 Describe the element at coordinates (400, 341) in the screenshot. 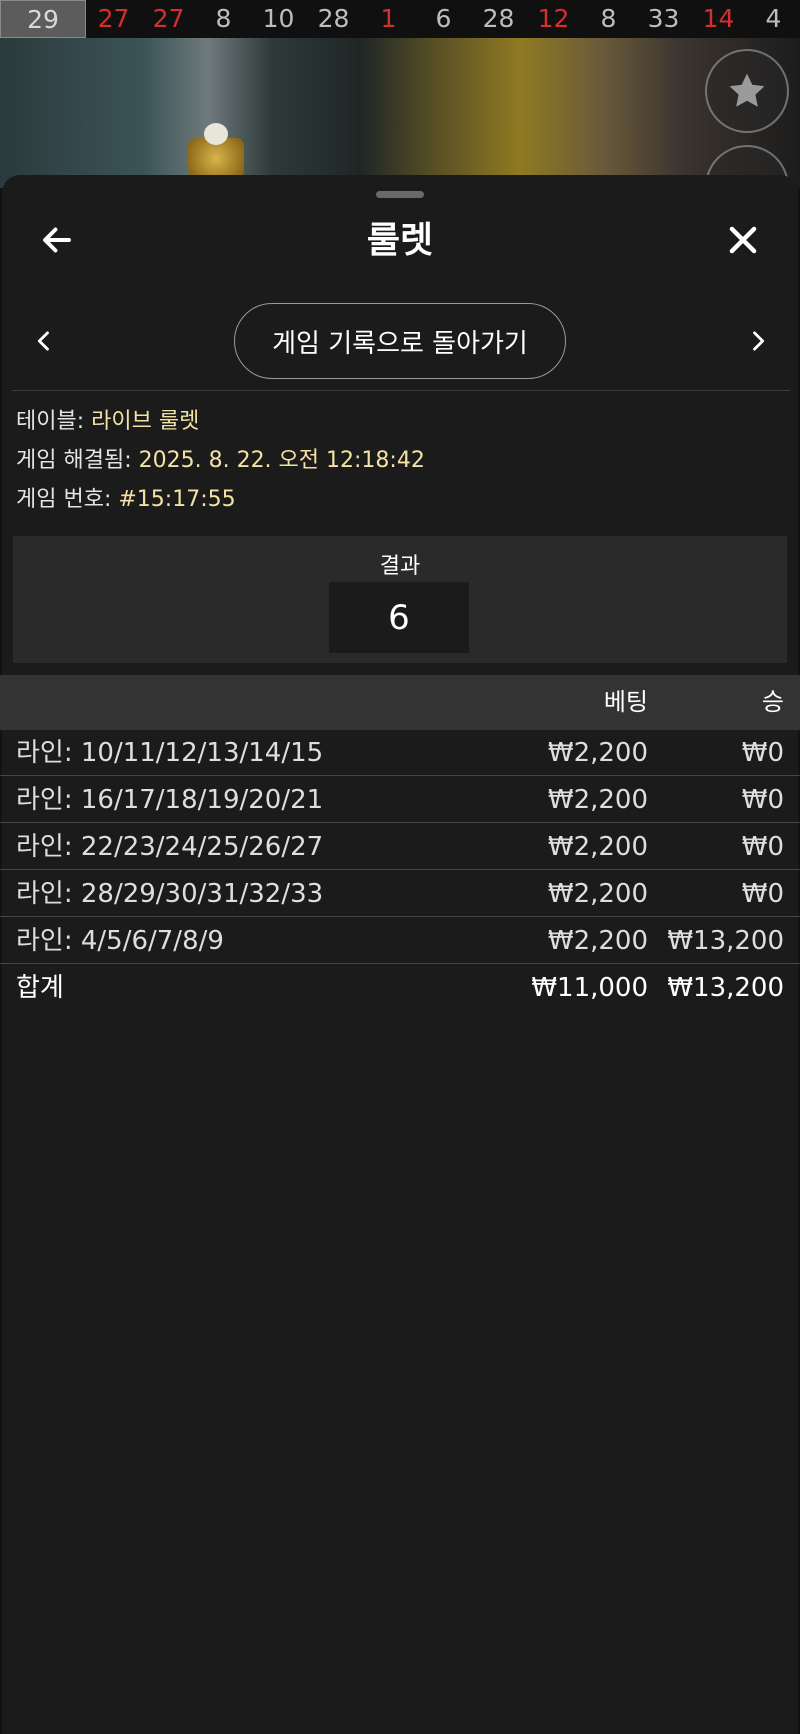

I see `back-to-history-button: 게임 기록으로 돌아가기` at that location.